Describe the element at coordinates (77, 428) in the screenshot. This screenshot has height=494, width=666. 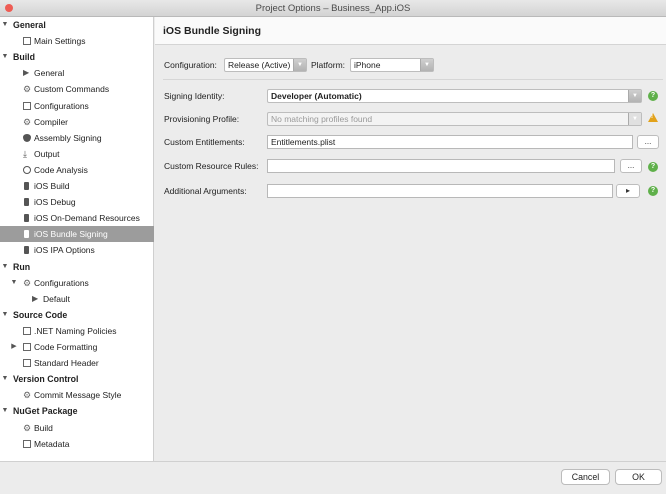
I see `sidebar-item-build: ⚙ Build` at that location.